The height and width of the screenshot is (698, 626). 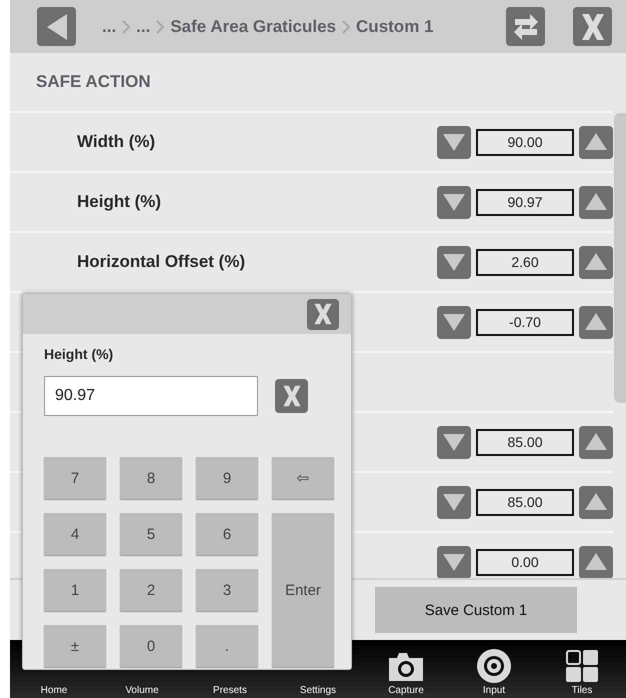 What do you see at coordinates (494, 666) in the screenshot?
I see `disc-icon` at bounding box center [494, 666].